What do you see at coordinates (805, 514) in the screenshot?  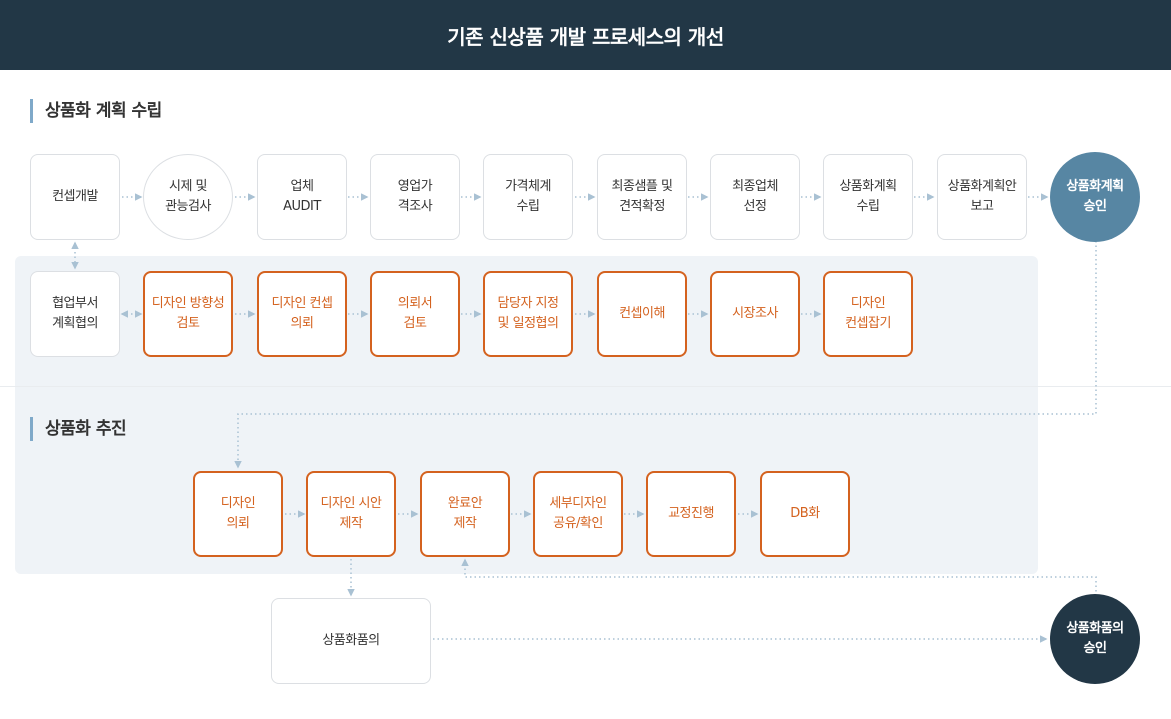 I see `step-database: DB화` at bounding box center [805, 514].